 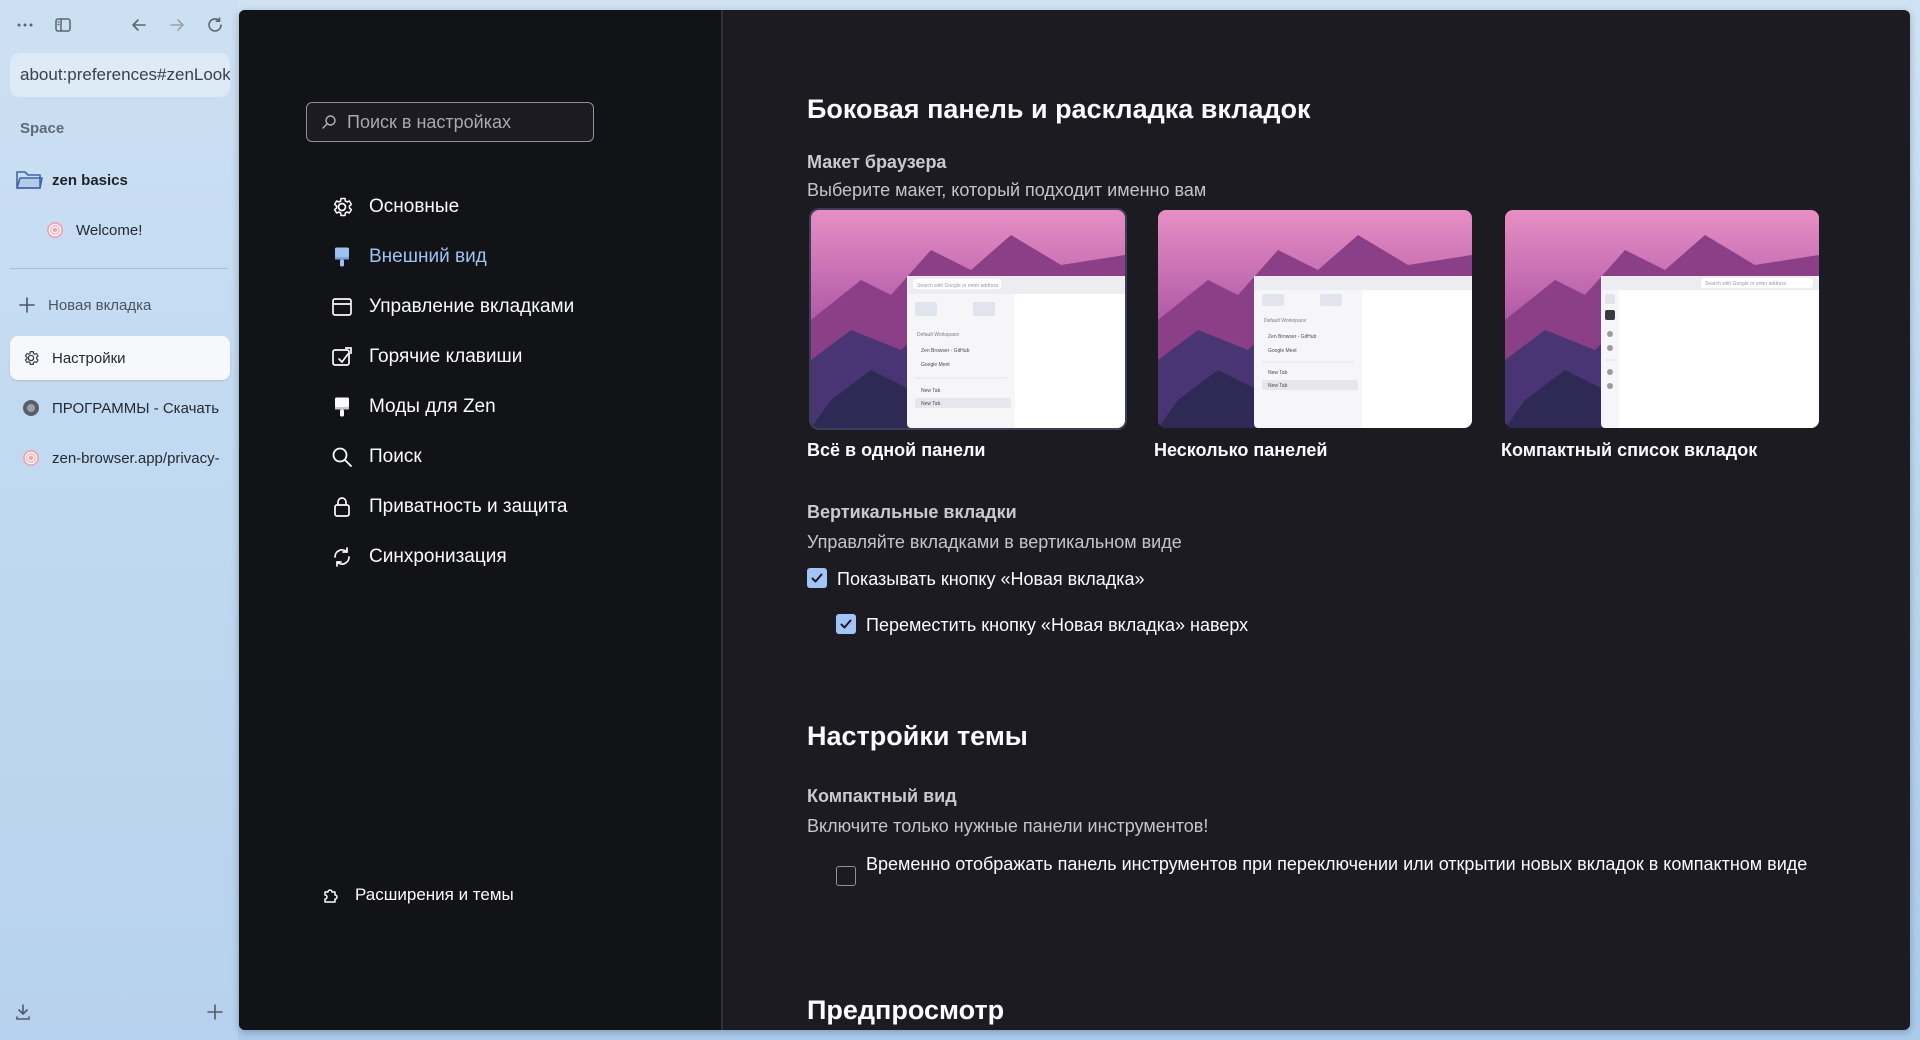 I want to click on section-title-theme: Настройки темы, so click(x=917, y=736).